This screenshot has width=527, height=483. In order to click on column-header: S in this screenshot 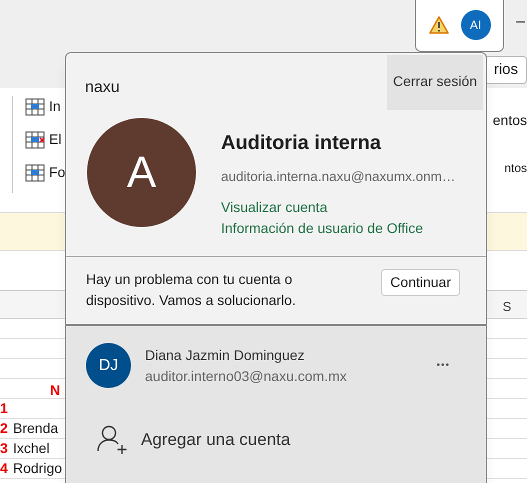, I will do `click(507, 307)`.